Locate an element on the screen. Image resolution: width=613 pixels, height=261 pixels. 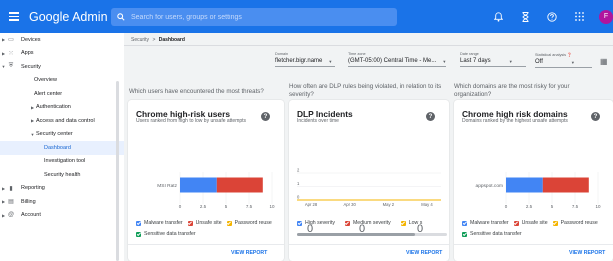
legend-high-severity: High severity is located at coordinates (316, 223).